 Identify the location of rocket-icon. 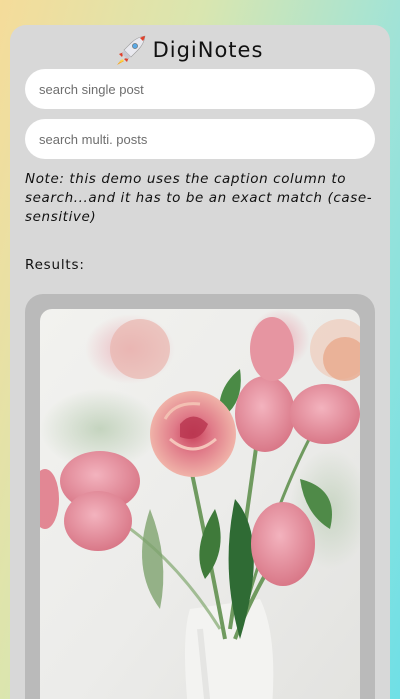
(130, 50).